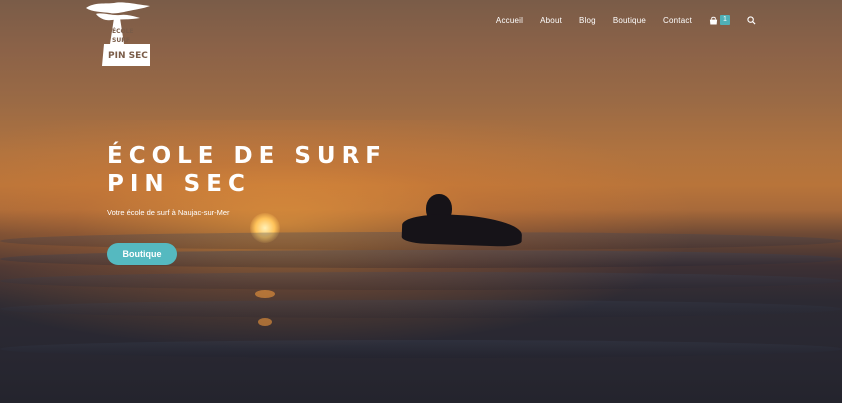 The image size is (842, 406). What do you see at coordinates (751, 20) in the screenshot?
I see `search-icon` at bounding box center [751, 20].